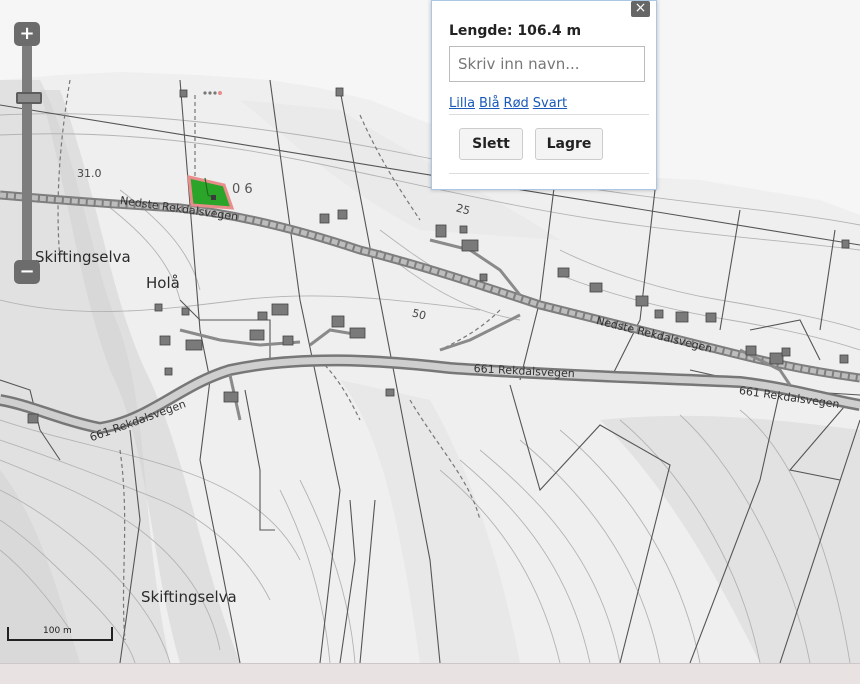 This screenshot has height=684, width=860. I want to click on color-link-lilla: Lilla, so click(462, 103).